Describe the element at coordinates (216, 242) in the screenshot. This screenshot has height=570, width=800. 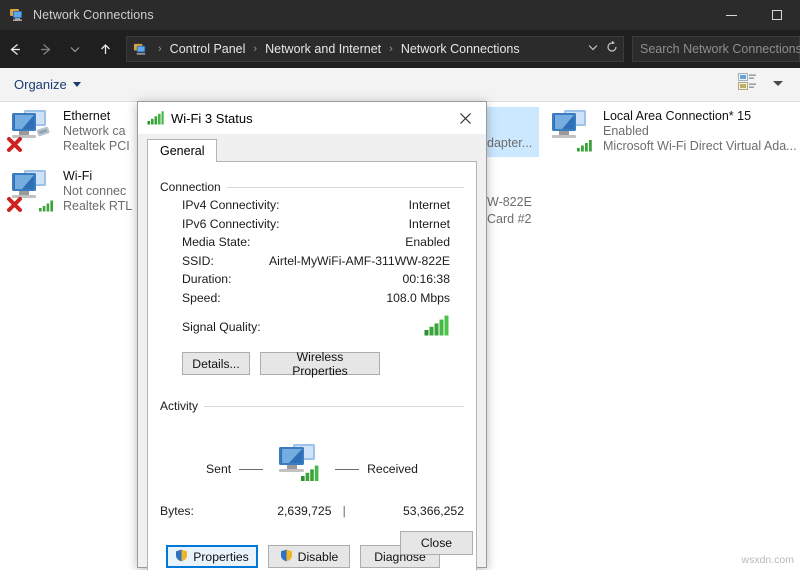
I see `row-key: Media State:` at that location.